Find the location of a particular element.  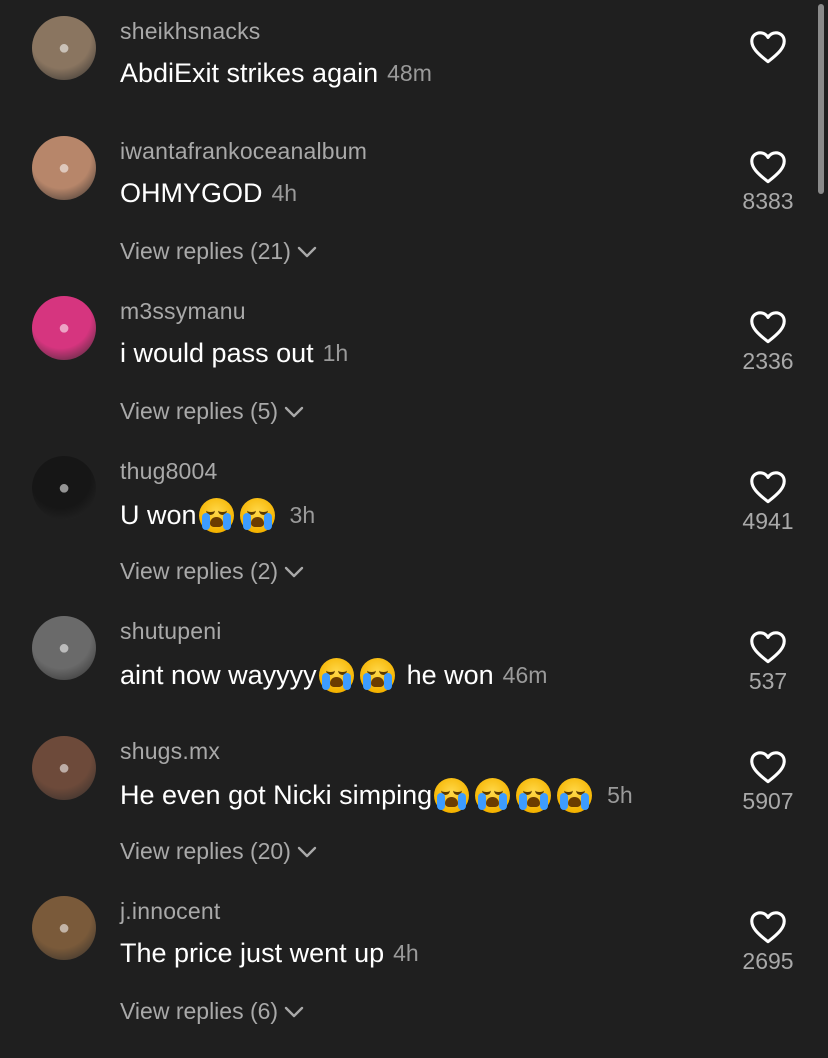

comment-username: thug8004 is located at coordinates (169, 471).